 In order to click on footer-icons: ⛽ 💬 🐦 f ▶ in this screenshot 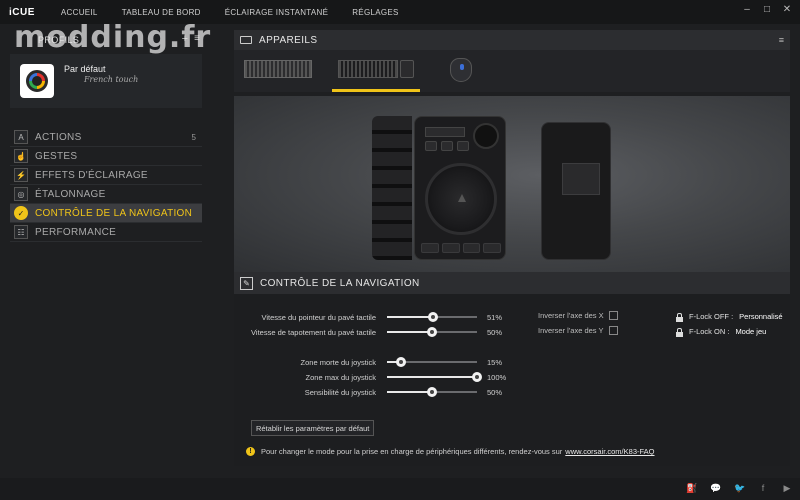, I will do `click(739, 488)`.